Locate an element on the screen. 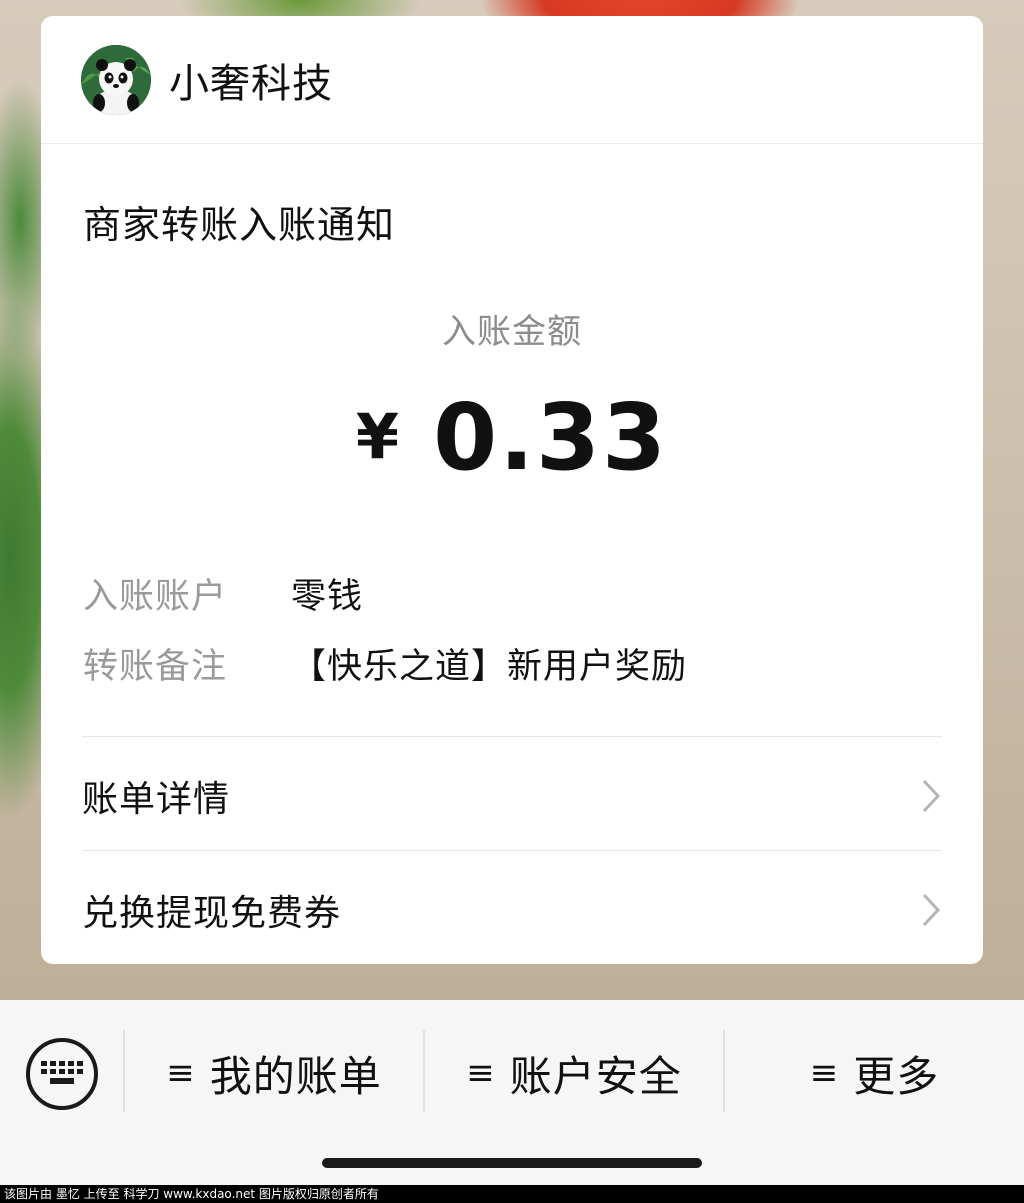 This screenshot has width=1024, height=1203. link-label: 账单详情 is located at coordinates (156, 799).